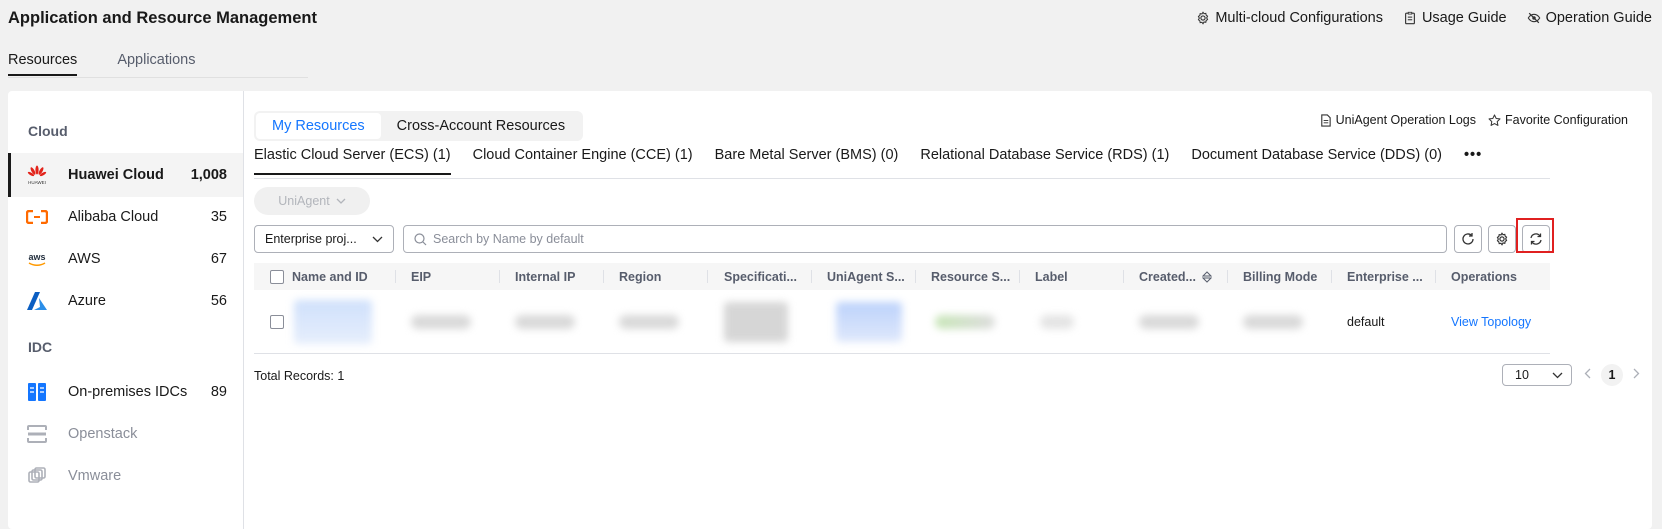  Describe the element at coordinates (1397, 120) in the screenshot. I see `uniagent-operation-logs-link: UniAgent Operation Logs` at that location.